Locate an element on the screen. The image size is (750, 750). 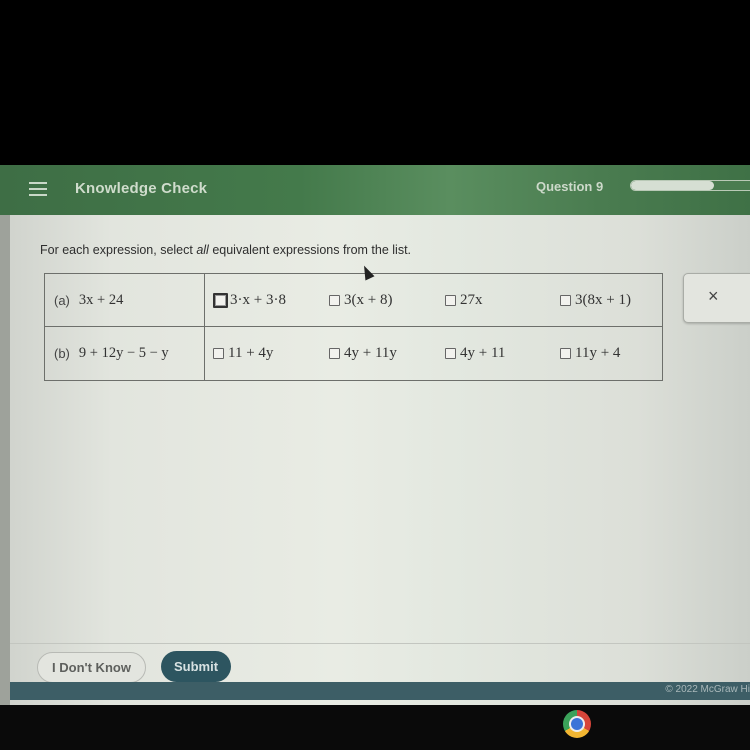
option-label: 3(8x + 1) is located at coordinates (603, 299).